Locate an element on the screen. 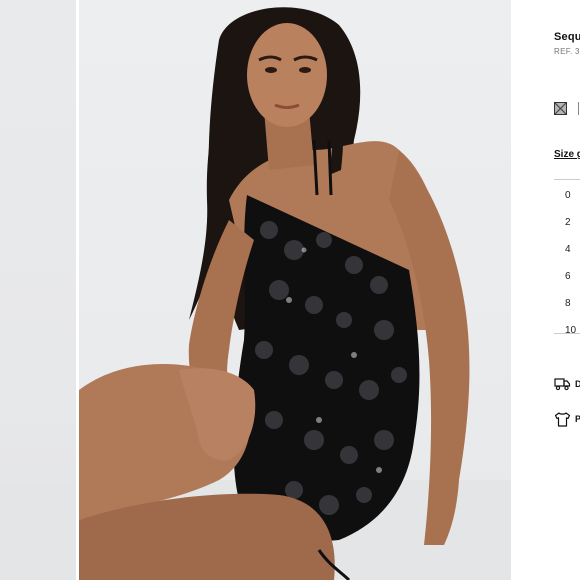 The height and width of the screenshot is (580, 580). size-list: 0 2 4 6 8 10 is located at coordinates (567, 260).